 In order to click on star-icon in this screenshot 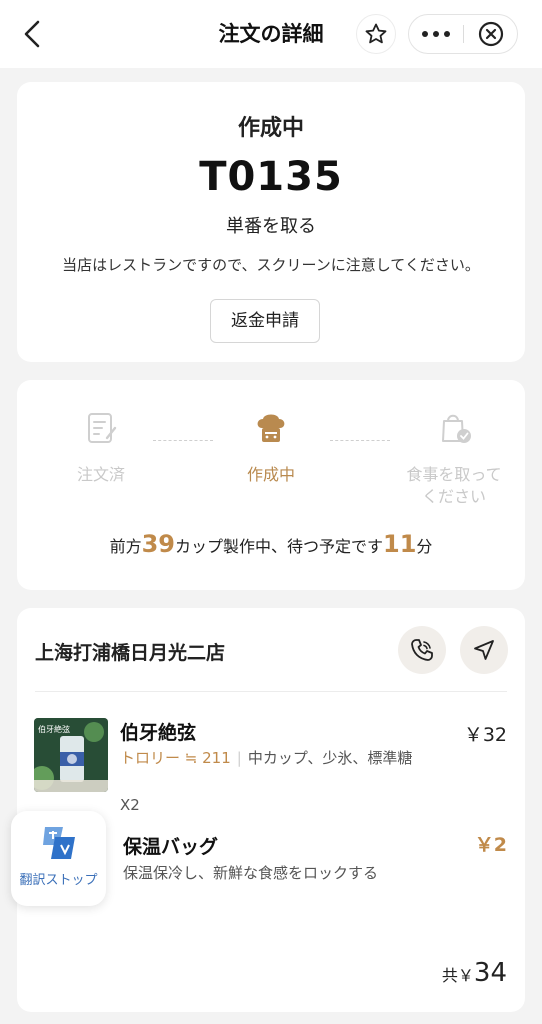, I will do `click(376, 33)`.